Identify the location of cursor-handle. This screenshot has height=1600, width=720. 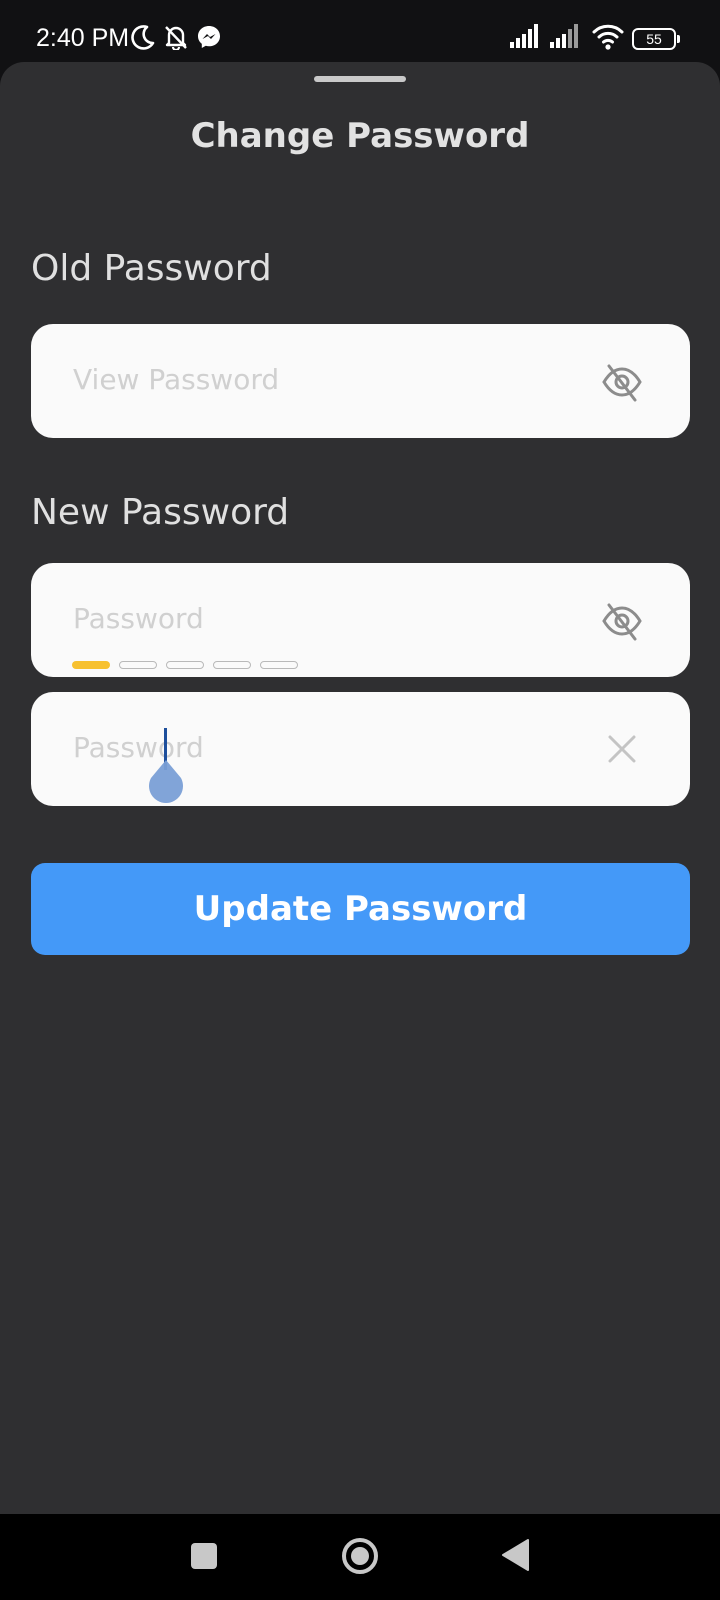
(166, 783).